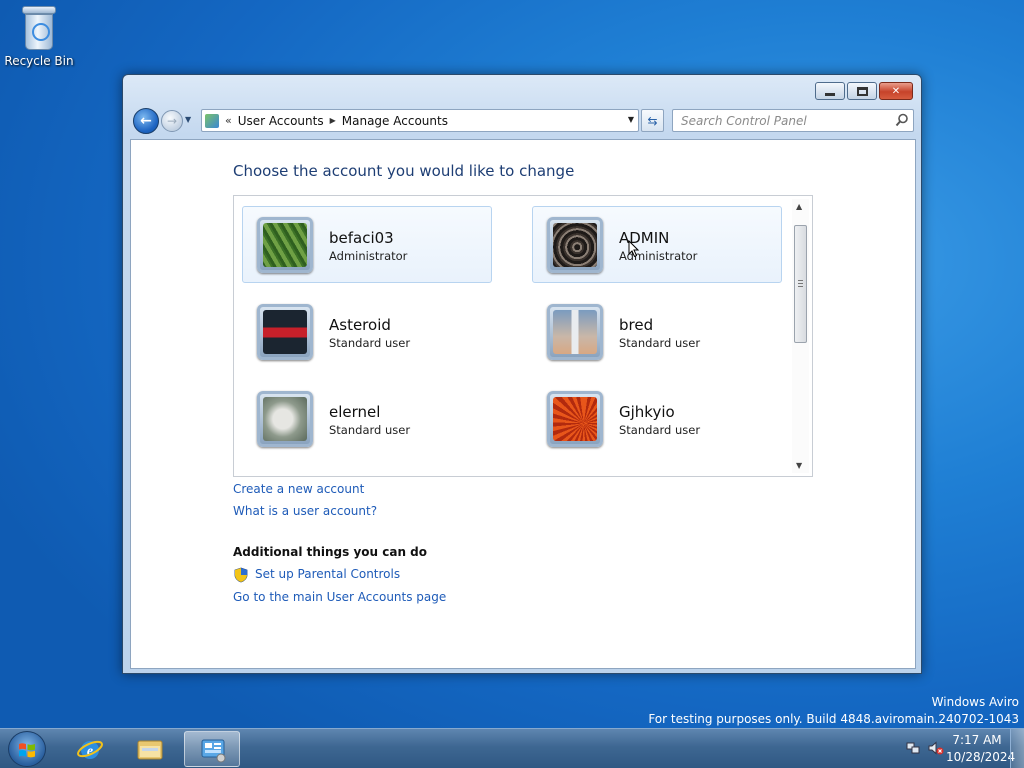  I want to click on caption-buttons: ✕, so click(863, 91).